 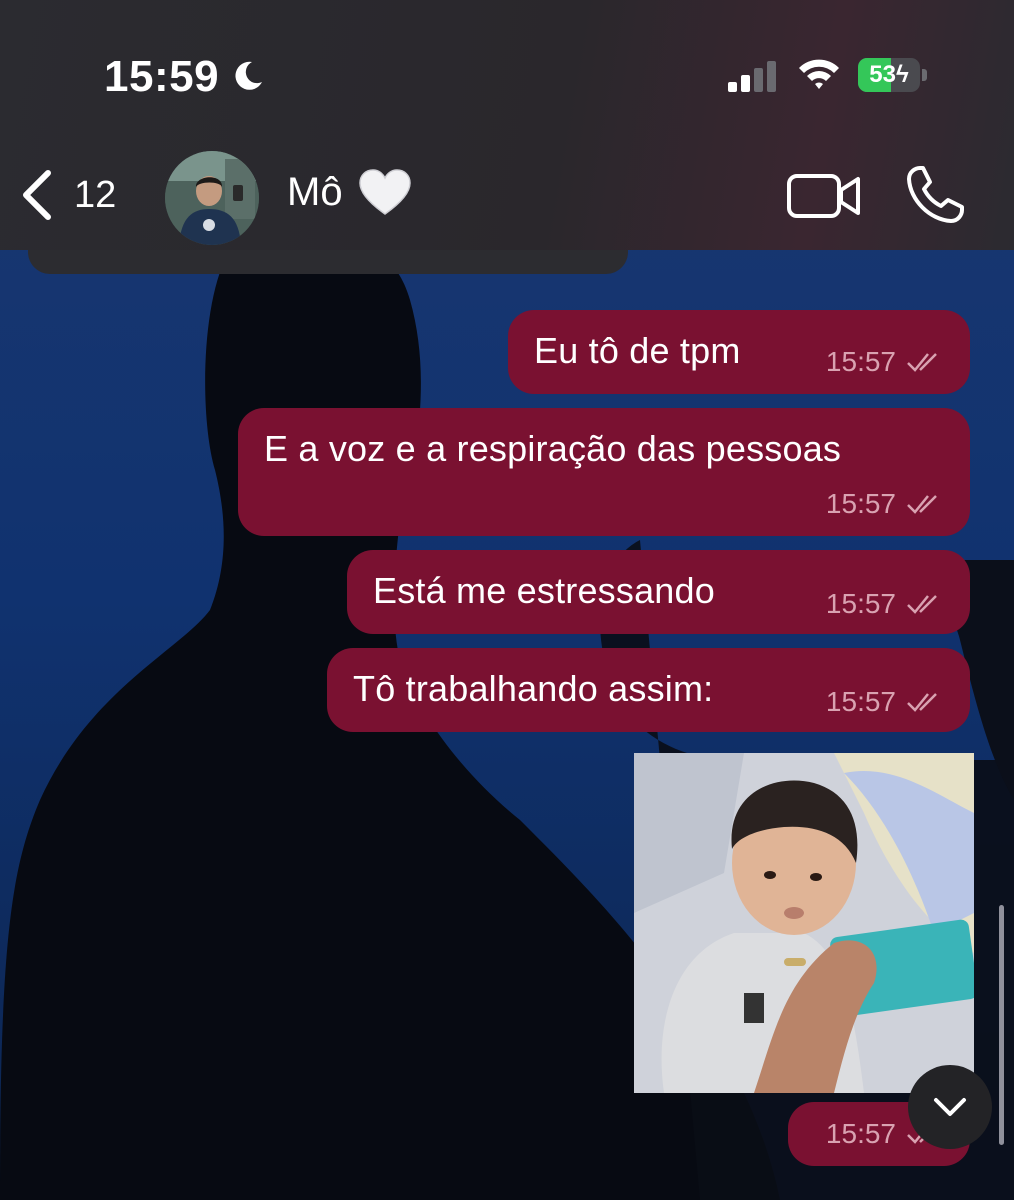 What do you see at coordinates (37, 195) in the screenshot?
I see `chevron-left-icon` at bounding box center [37, 195].